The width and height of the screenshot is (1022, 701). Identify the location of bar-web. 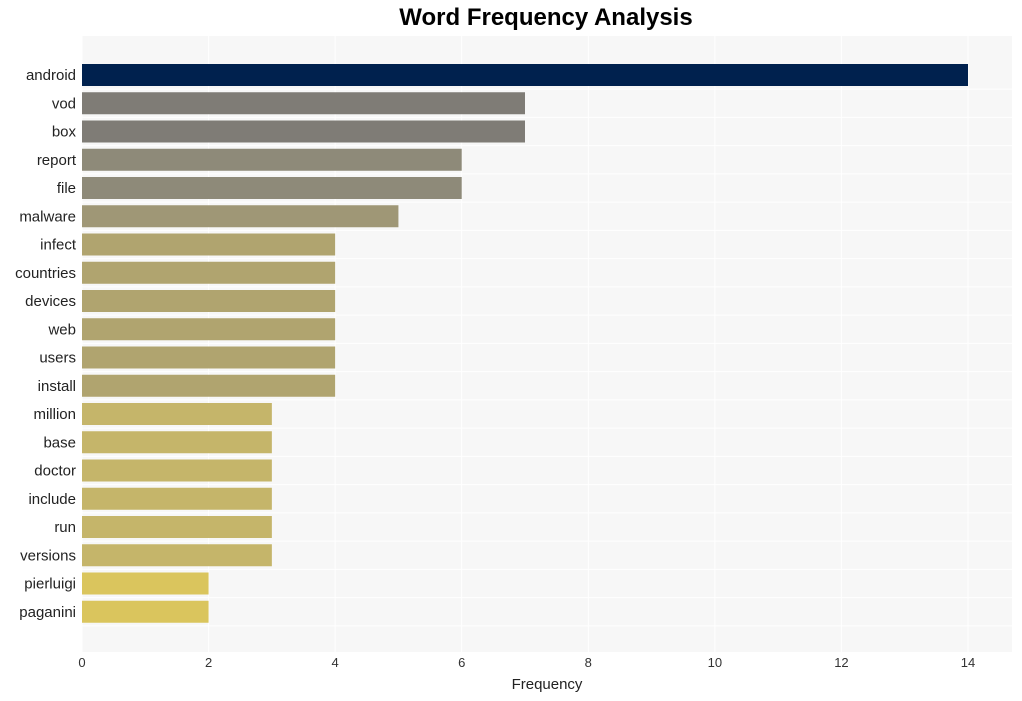
(209, 329).